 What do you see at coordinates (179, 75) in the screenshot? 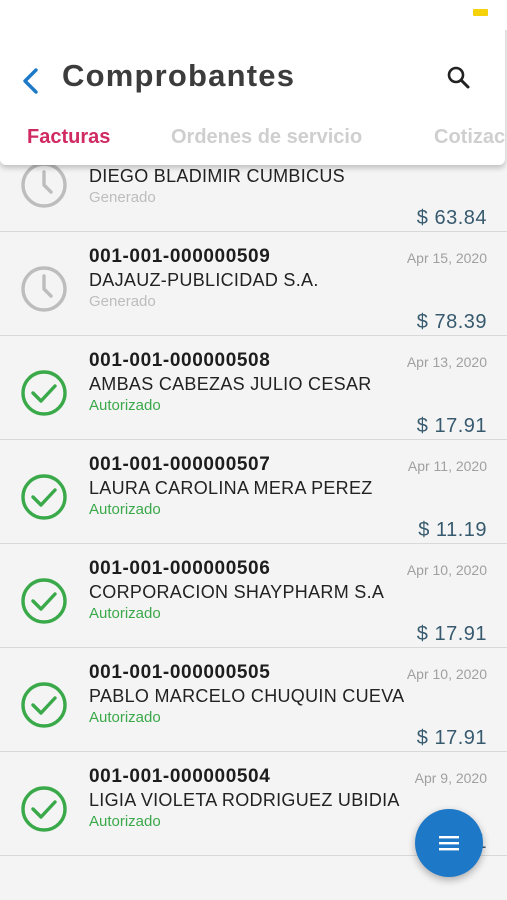
I see `page-title: Comprobantes` at bounding box center [179, 75].